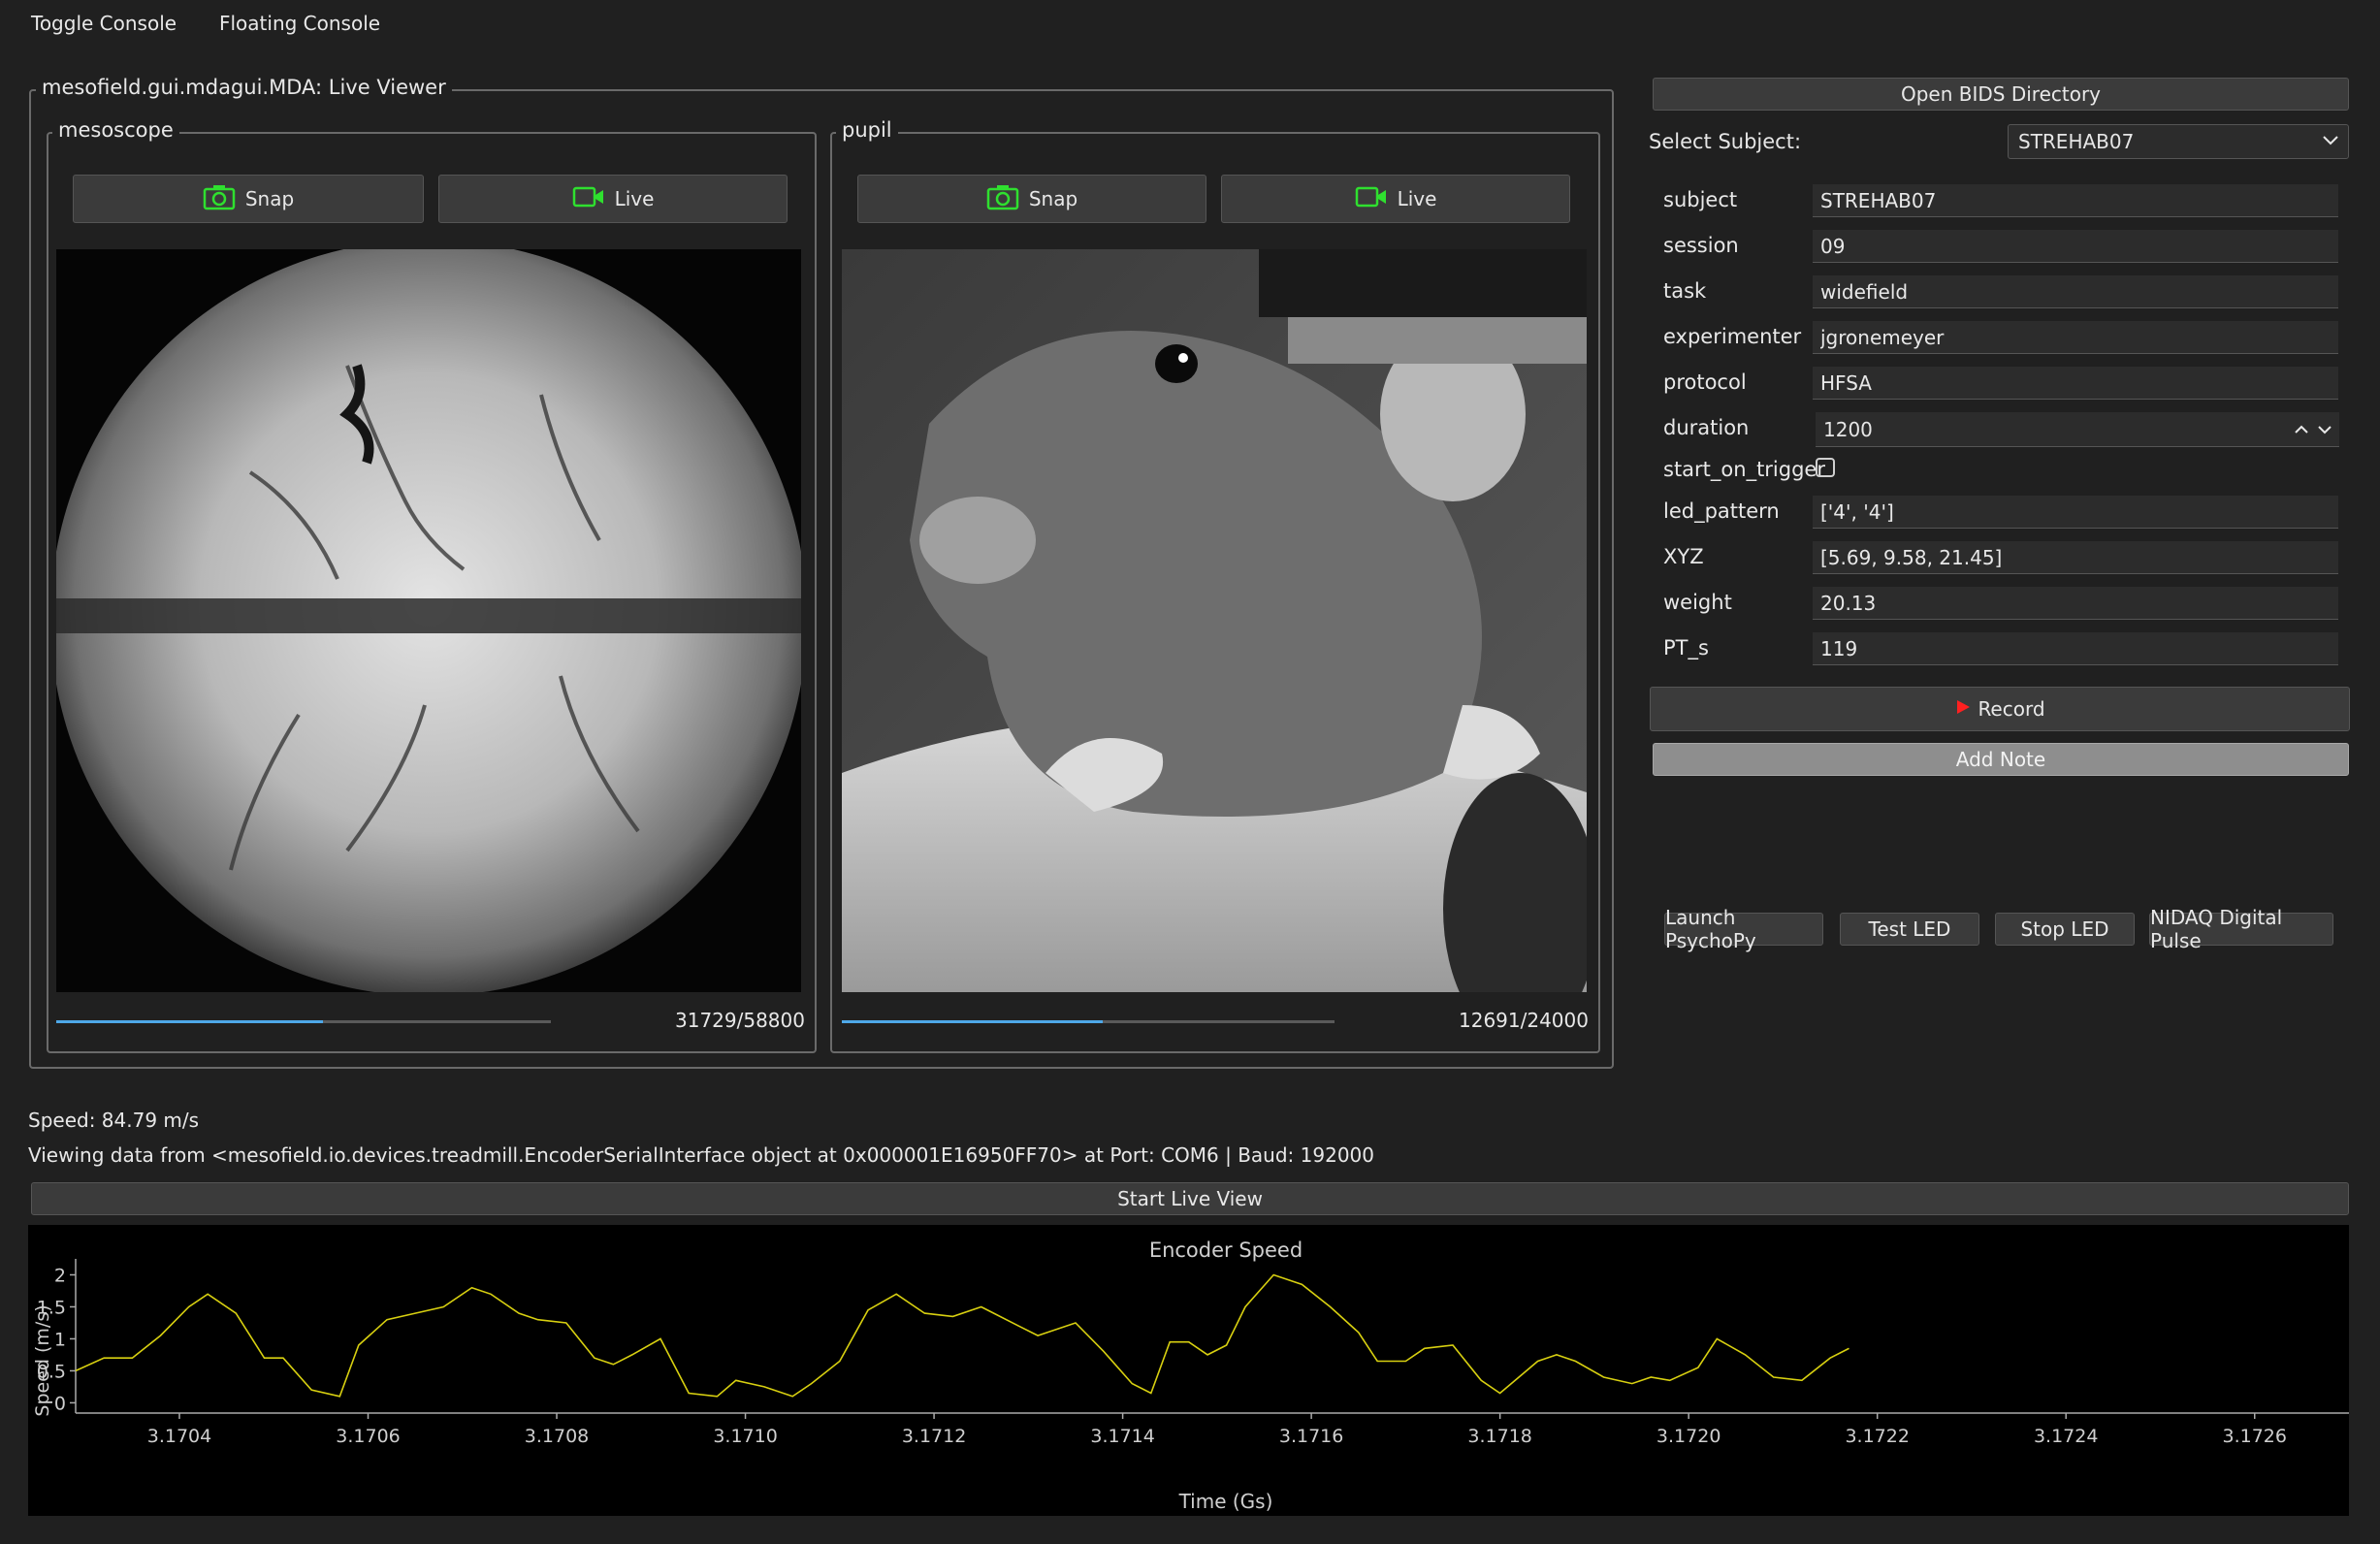 This screenshot has height=1544, width=2380. Describe the element at coordinates (60, 1404) in the screenshot. I see `y-tick-label: 0` at that location.